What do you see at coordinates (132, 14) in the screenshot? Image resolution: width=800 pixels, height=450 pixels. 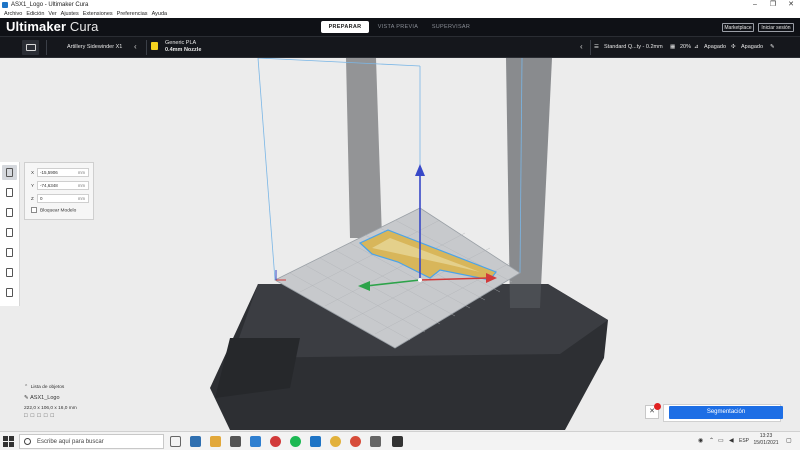 I see `menu-preferencias: Preferencias` at bounding box center [132, 14].